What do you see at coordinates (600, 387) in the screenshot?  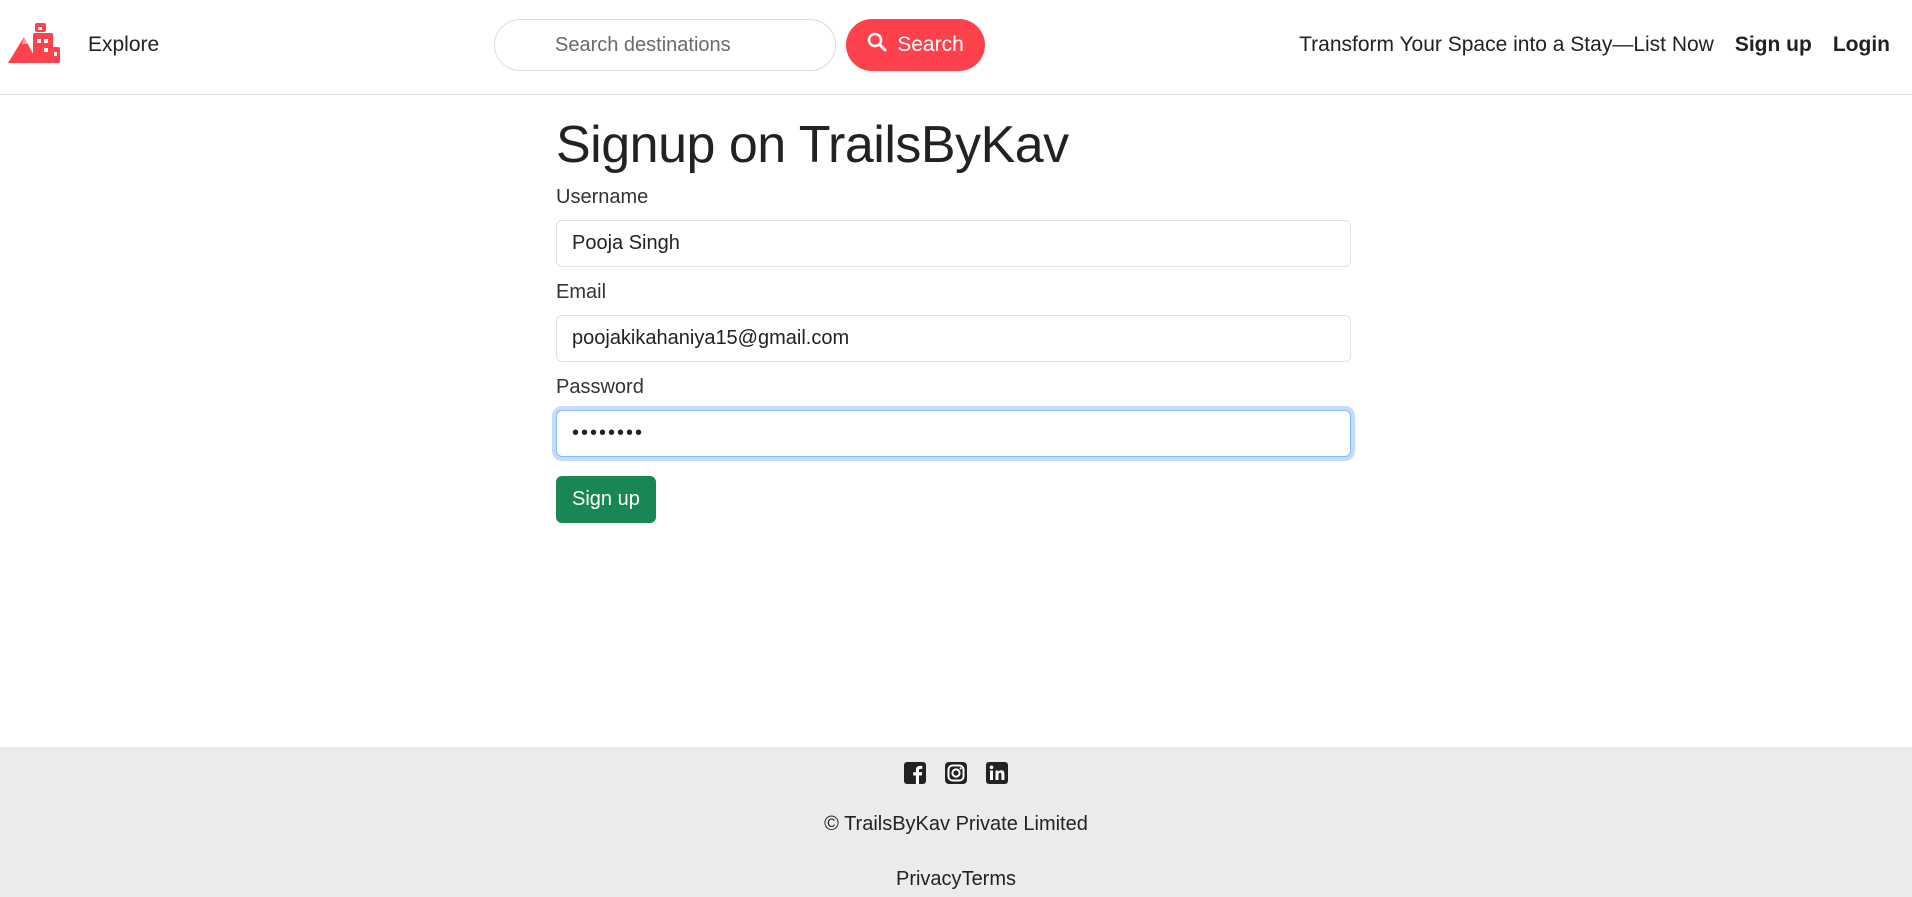 I see `password-label: Password` at bounding box center [600, 387].